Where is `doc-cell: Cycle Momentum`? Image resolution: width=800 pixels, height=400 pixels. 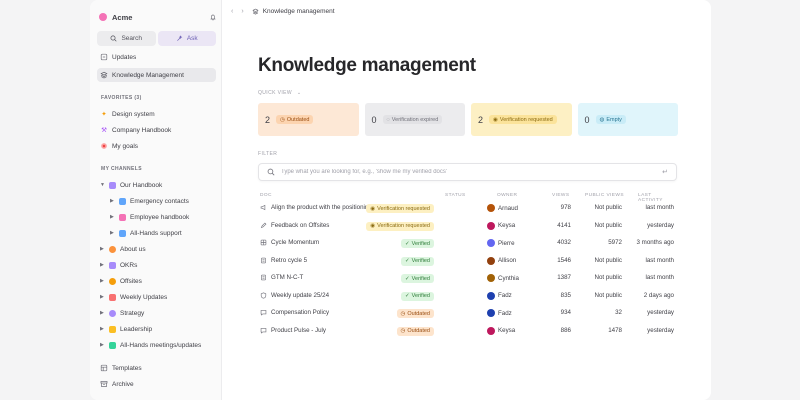
doc-cell: Cycle Momentum is located at coordinates (289, 242).